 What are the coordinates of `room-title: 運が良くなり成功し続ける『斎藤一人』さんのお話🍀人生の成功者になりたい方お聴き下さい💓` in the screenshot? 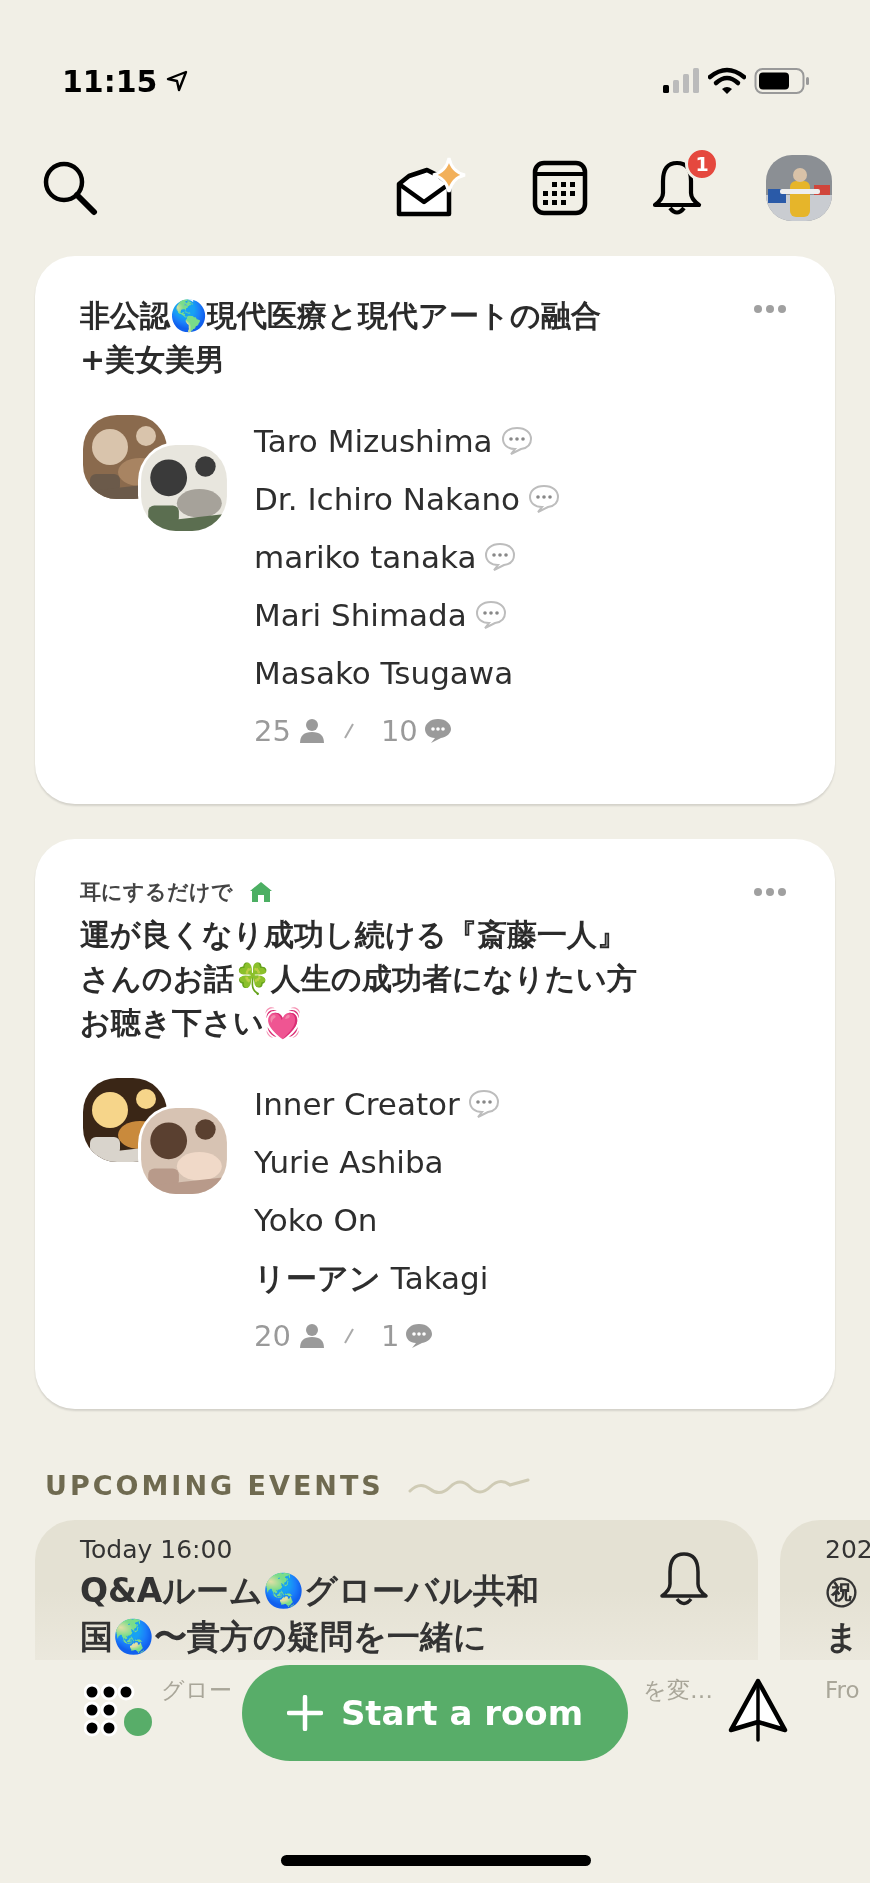 It's located at (359, 979).